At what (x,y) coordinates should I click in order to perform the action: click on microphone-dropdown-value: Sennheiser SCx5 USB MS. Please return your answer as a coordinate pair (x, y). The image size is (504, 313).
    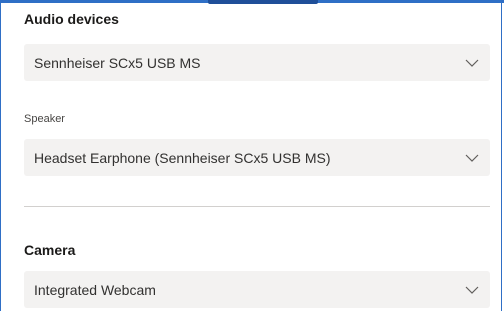
    Looking at the image, I should click on (117, 62).